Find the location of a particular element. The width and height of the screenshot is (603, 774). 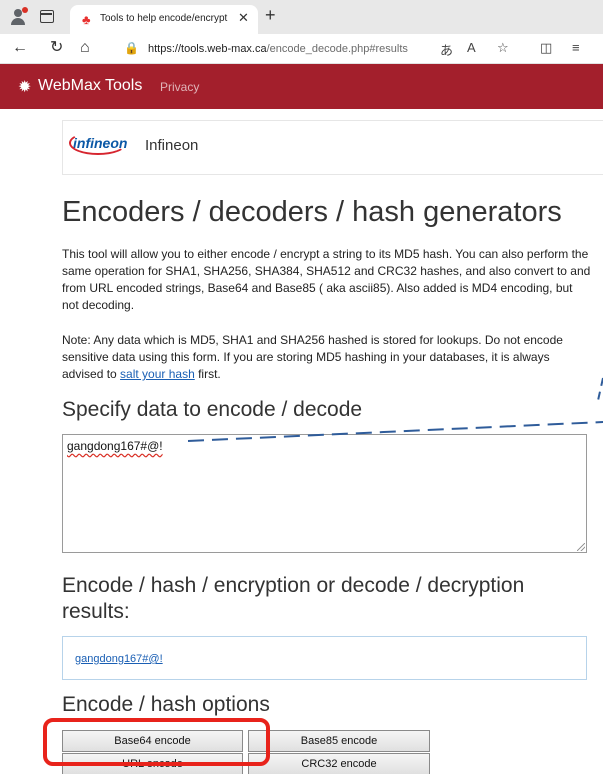

nav-privacy-link: Privacy is located at coordinates (179, 87).